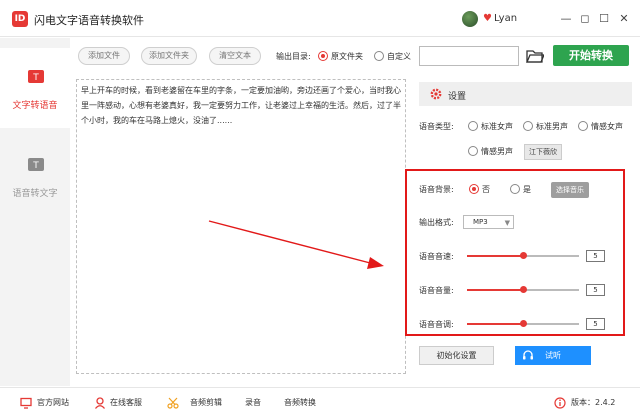  Describe the element at coordinates (379, 56) in the screenshot. I see `radio-custom-folder` at that location.